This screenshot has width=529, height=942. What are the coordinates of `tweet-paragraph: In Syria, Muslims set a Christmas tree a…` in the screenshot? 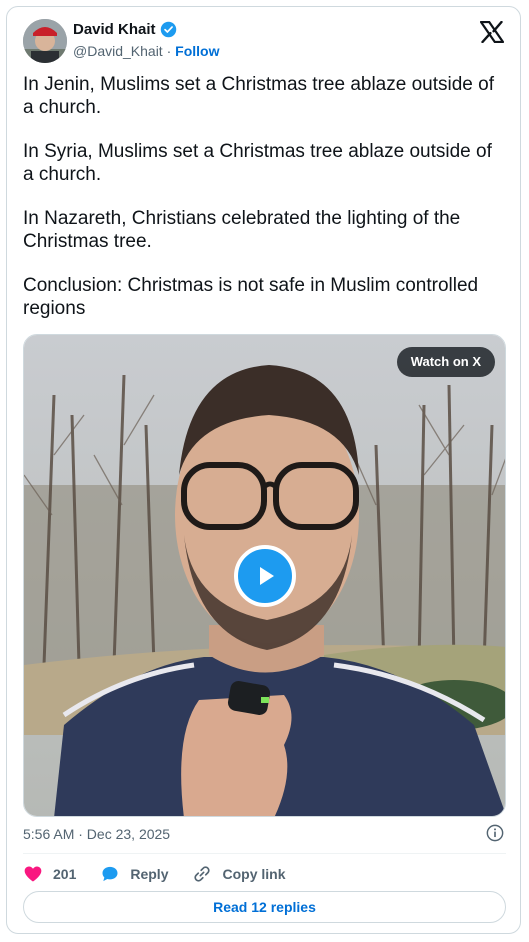 It's located at (257, 163).